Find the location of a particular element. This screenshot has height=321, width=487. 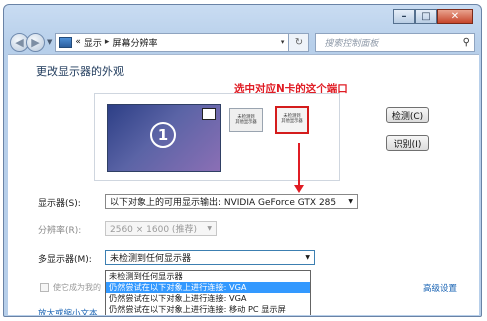

multi-display-value: 未检测到任何显示器 is located at coordinates (151, 259).